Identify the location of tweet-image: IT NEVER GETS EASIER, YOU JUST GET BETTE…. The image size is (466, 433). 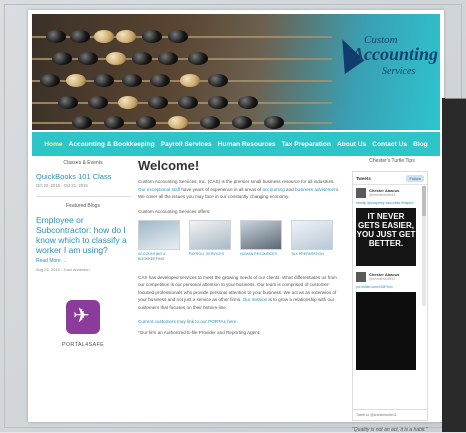
(386, 237).